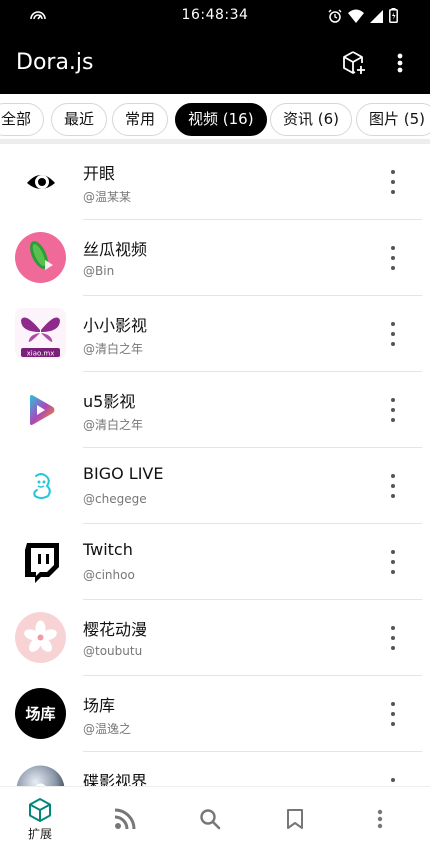 The width and height of the screenshot is (430, 850). I want to click on battery-icon, so click(393, 17).